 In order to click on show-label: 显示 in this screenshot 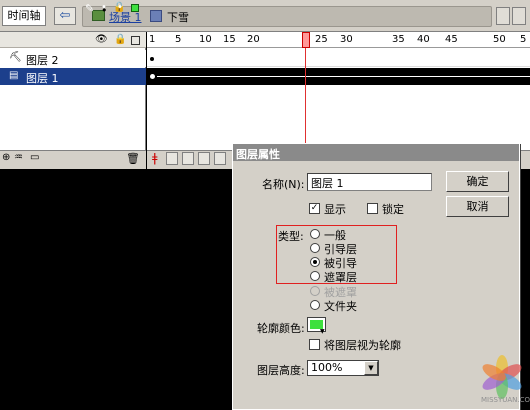, I will do `click(335, 209)`.